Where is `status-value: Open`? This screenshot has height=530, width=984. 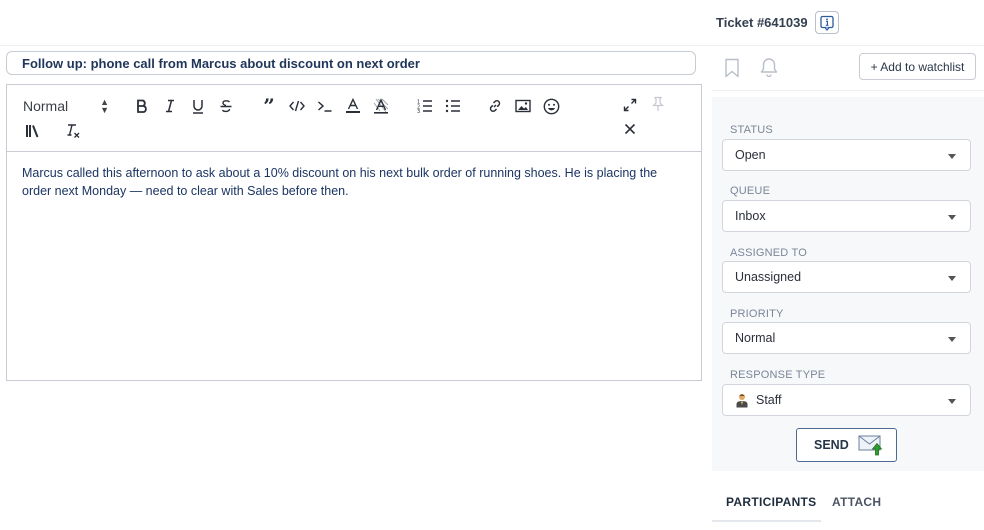
status-value: Open is located at coordinates (750, 155).